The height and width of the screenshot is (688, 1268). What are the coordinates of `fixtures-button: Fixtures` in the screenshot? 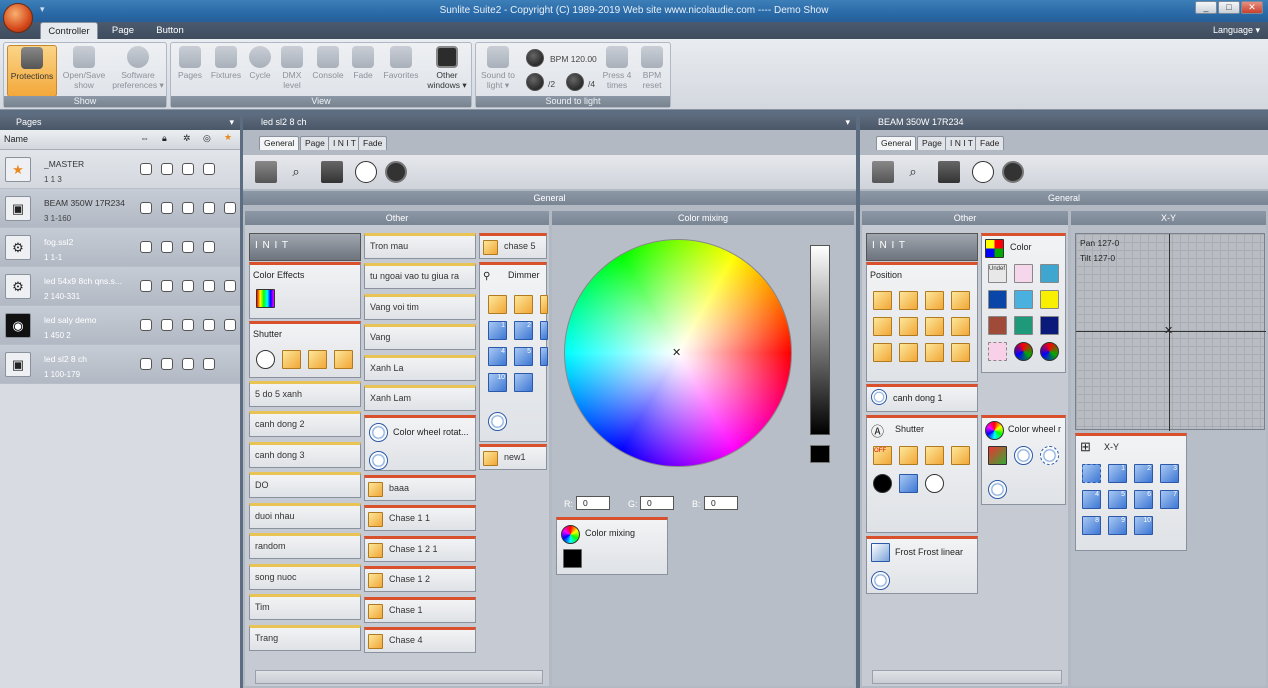 It's located at (226, 71).